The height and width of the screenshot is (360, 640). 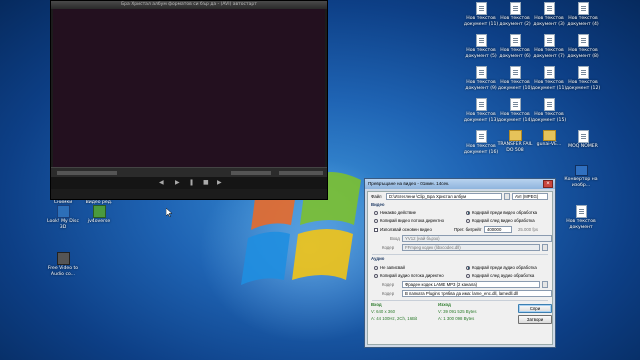 I want to click on codec-select: FFmpeg кодек (libxcodec.dll), so click(x=471, y=247).